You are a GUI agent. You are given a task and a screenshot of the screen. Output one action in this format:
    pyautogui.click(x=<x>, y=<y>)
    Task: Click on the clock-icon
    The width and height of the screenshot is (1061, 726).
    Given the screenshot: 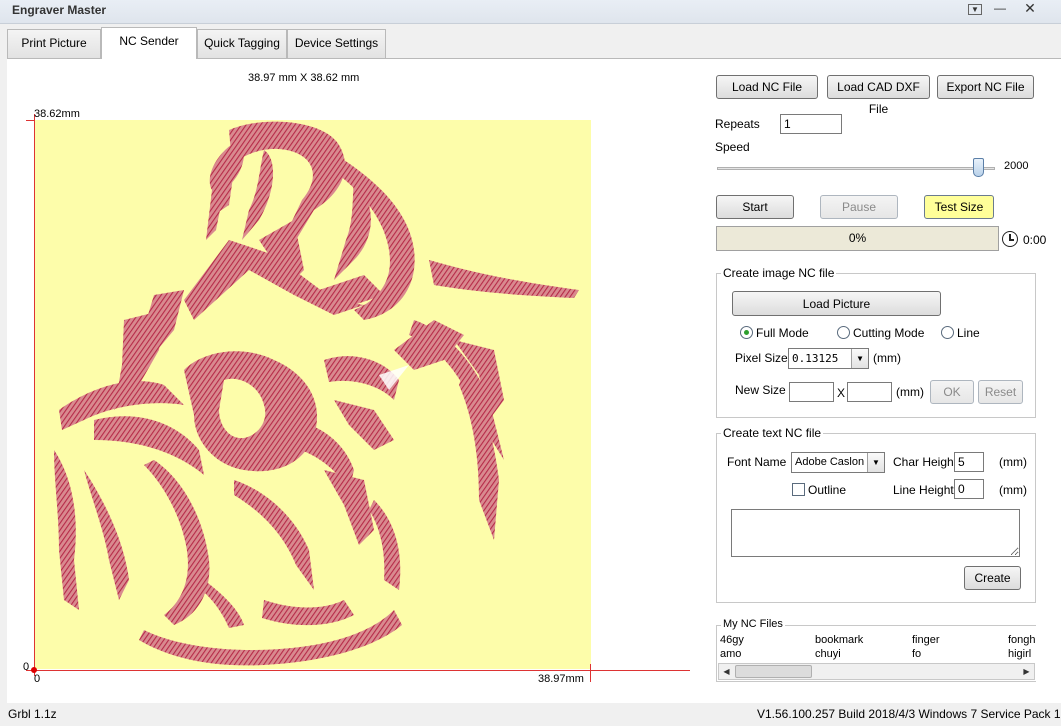 What is the action you would take?
    pyautogui.click(x=1010, y=239)
    